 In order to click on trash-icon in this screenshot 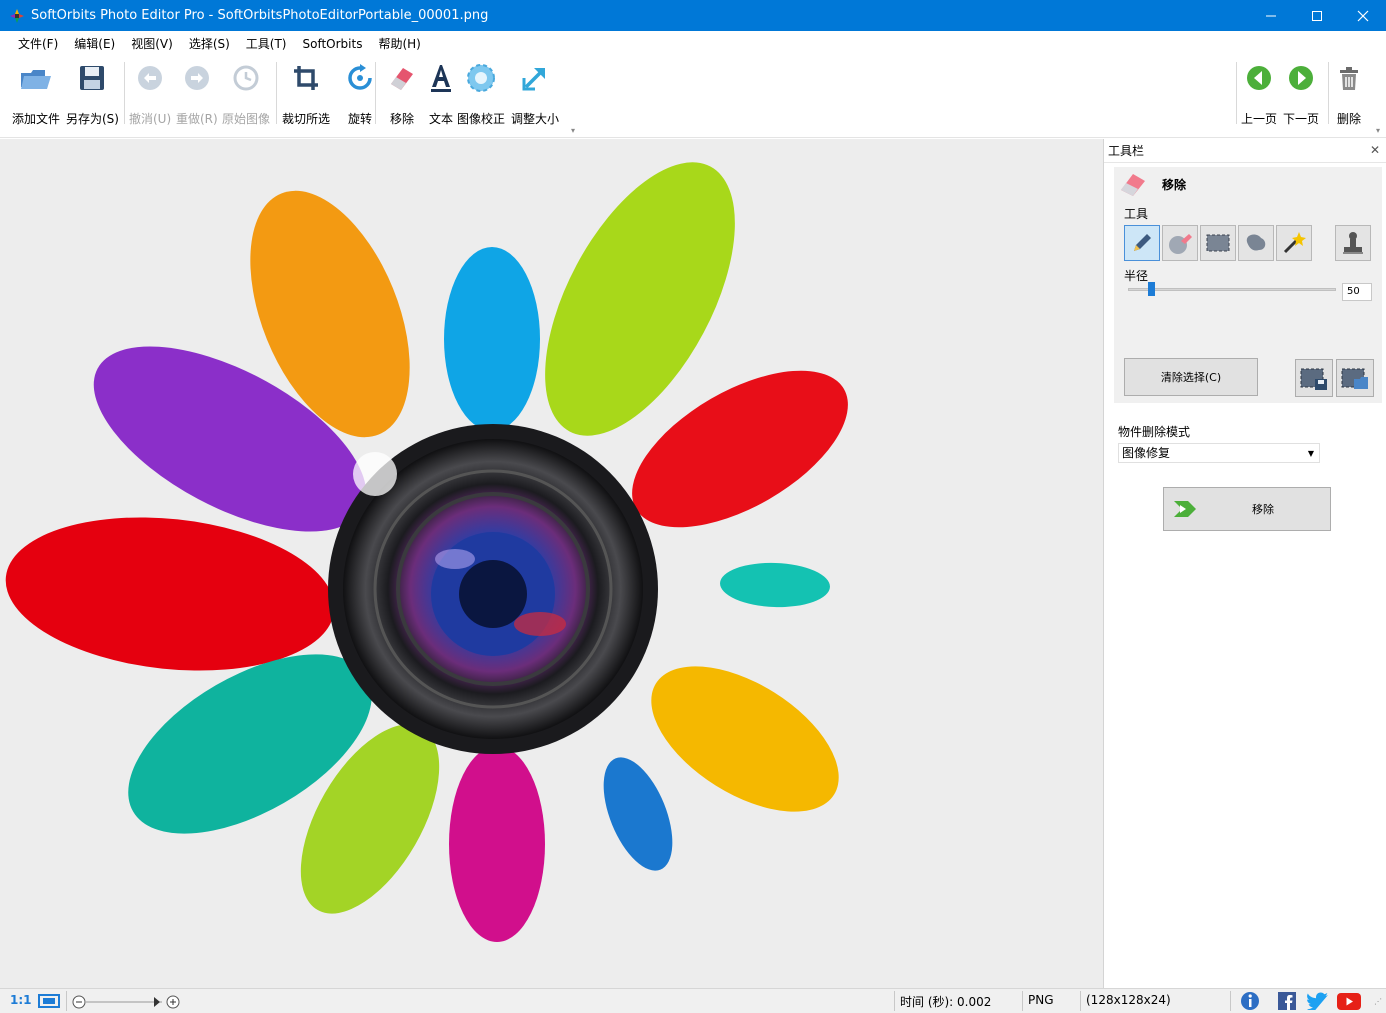, I will do `click(1349, 78)`.